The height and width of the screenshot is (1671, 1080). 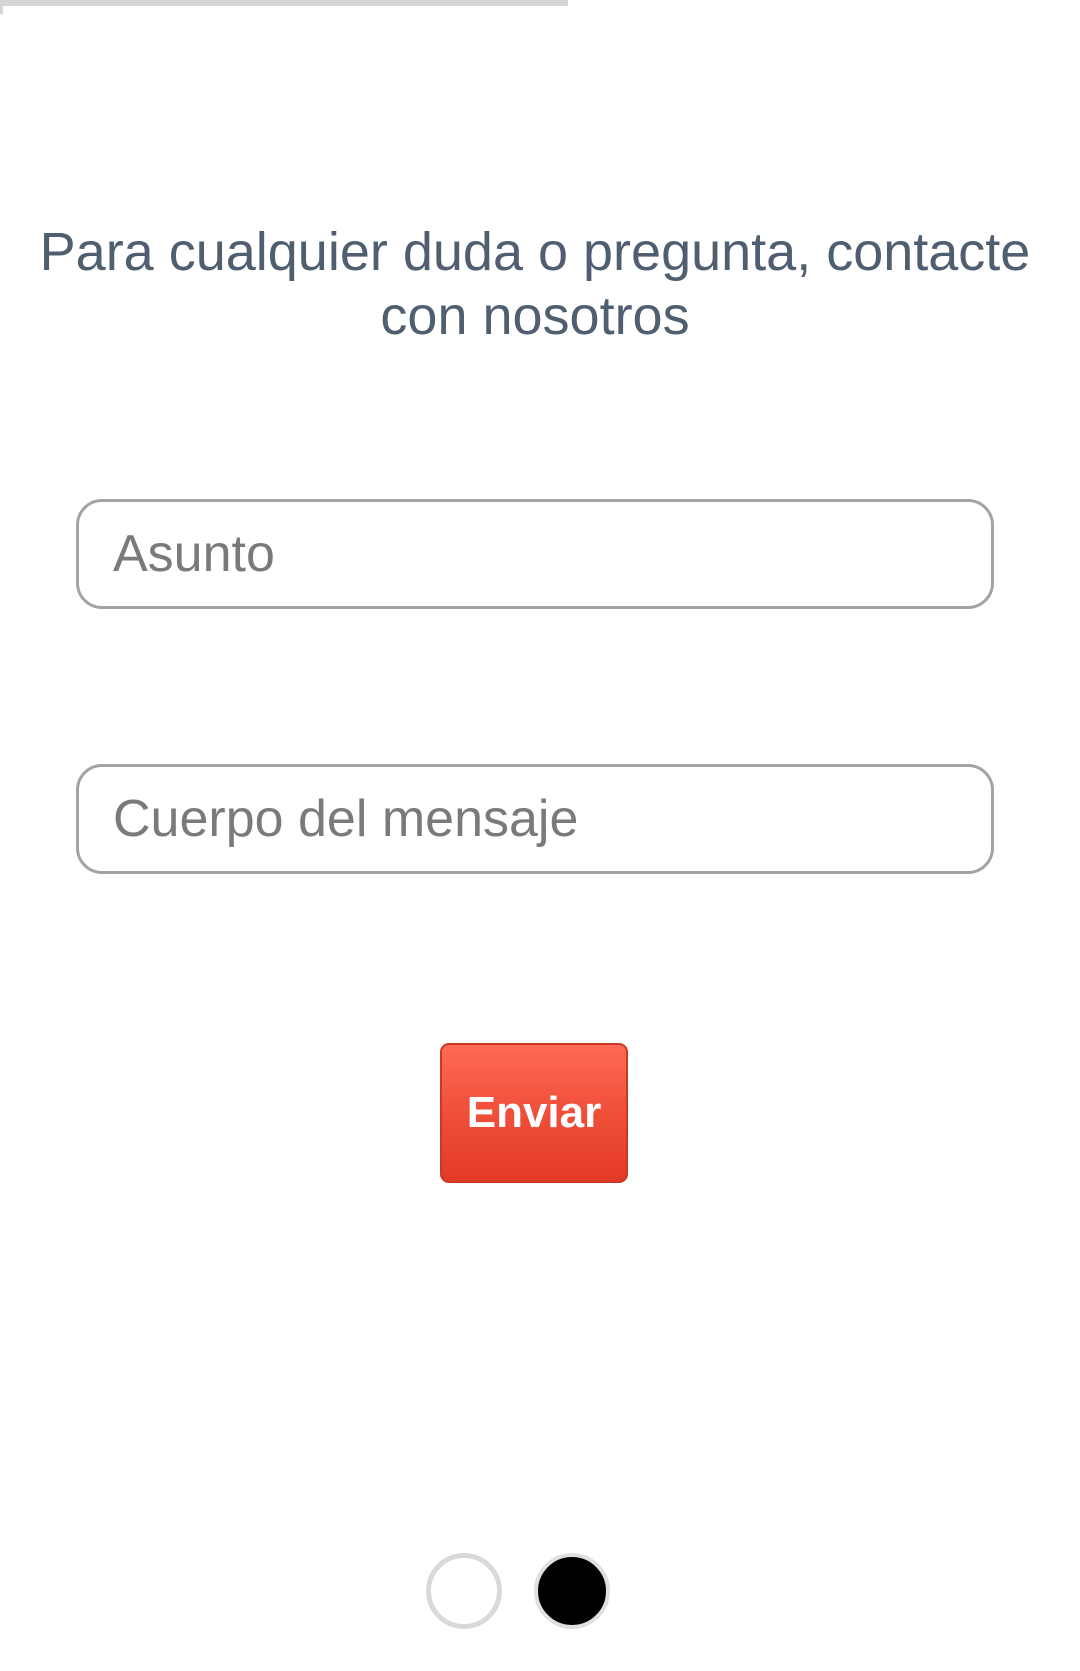 I want to click on page-indicator, so click(x=540, y=1591).